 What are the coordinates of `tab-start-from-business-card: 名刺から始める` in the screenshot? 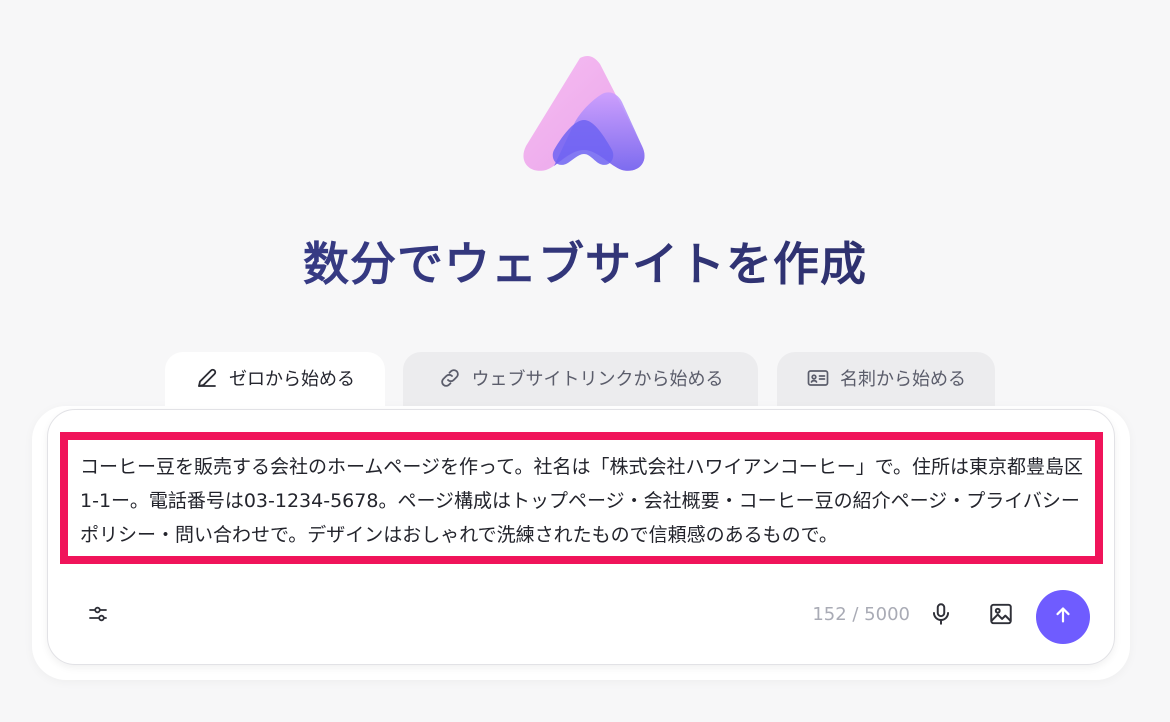 It's located at (886, 381).